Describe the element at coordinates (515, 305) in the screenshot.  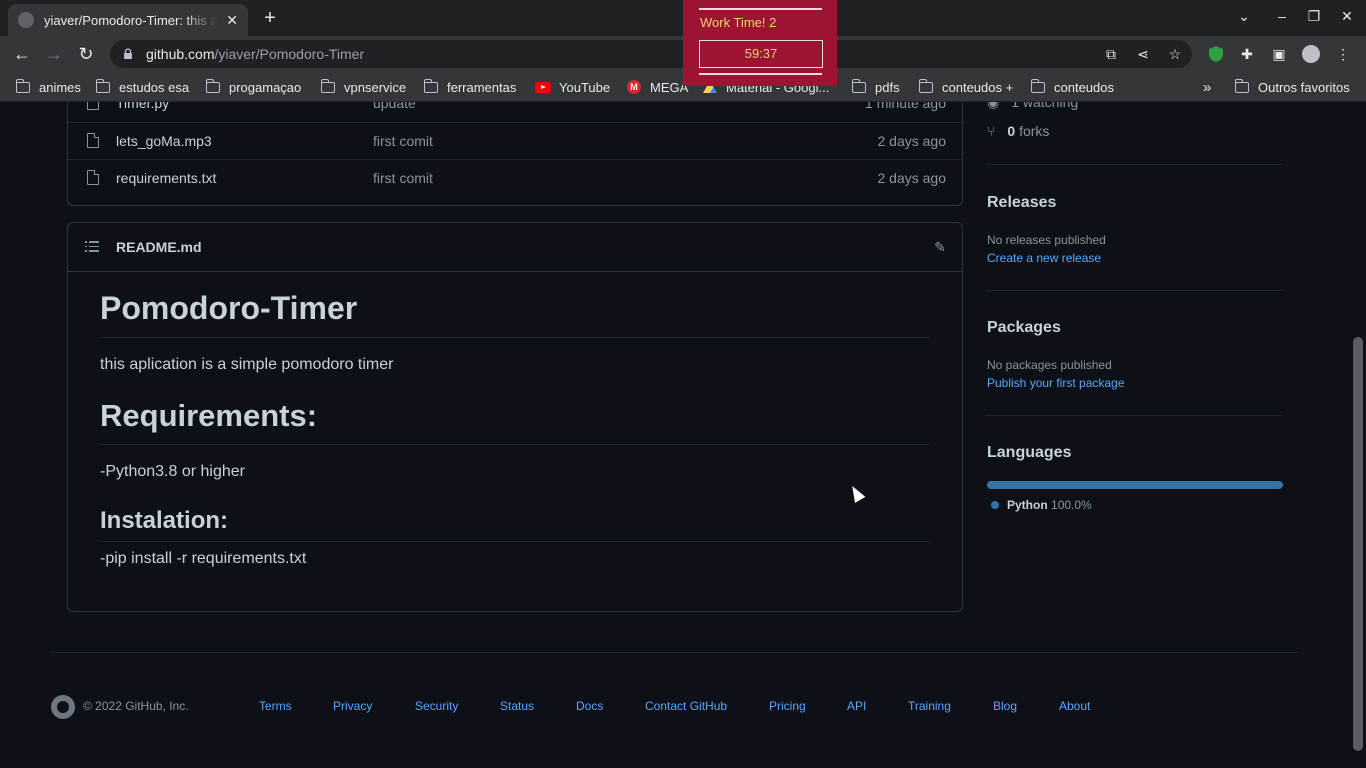
I see `readme-h1: Pomodoro-Timer` at that location.